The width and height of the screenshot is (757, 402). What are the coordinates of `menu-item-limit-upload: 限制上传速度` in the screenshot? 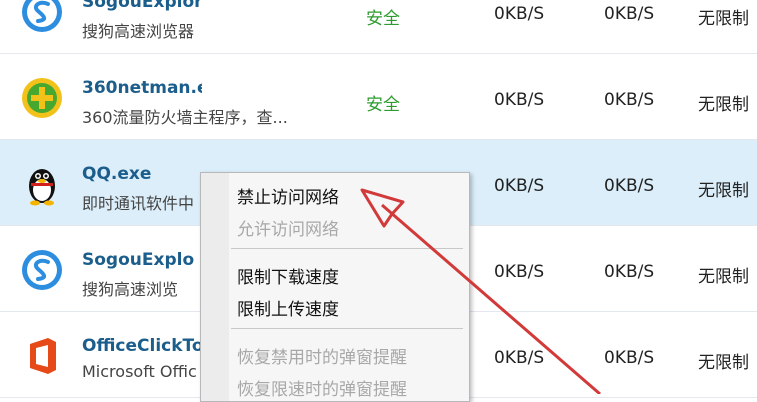 It's located at (288, 307).